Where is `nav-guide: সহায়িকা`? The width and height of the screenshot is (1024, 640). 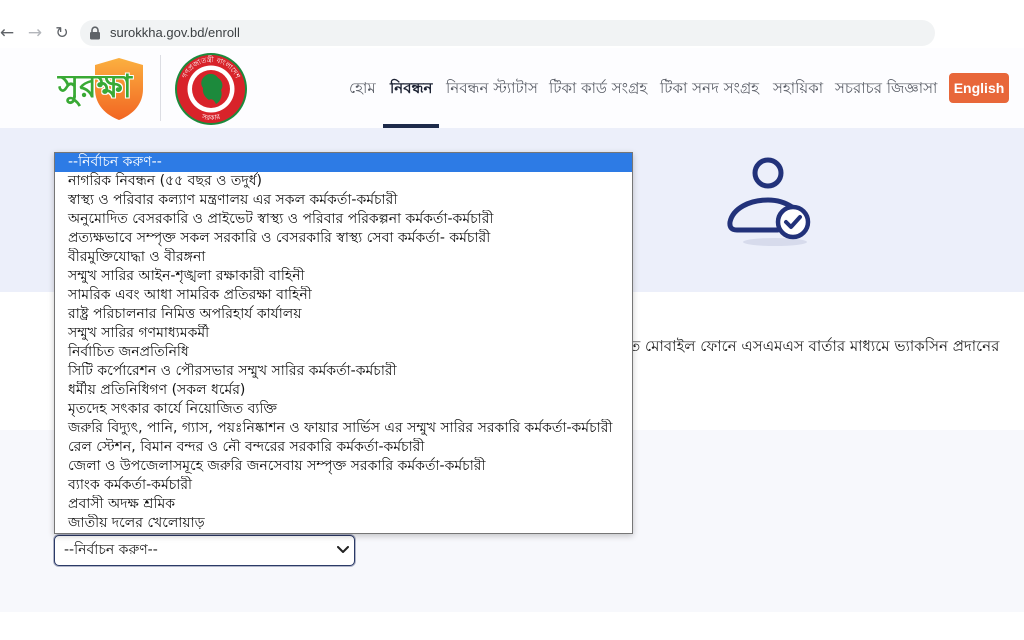
nav-guide: সহায়িকা is located at coordinates (798, 88).